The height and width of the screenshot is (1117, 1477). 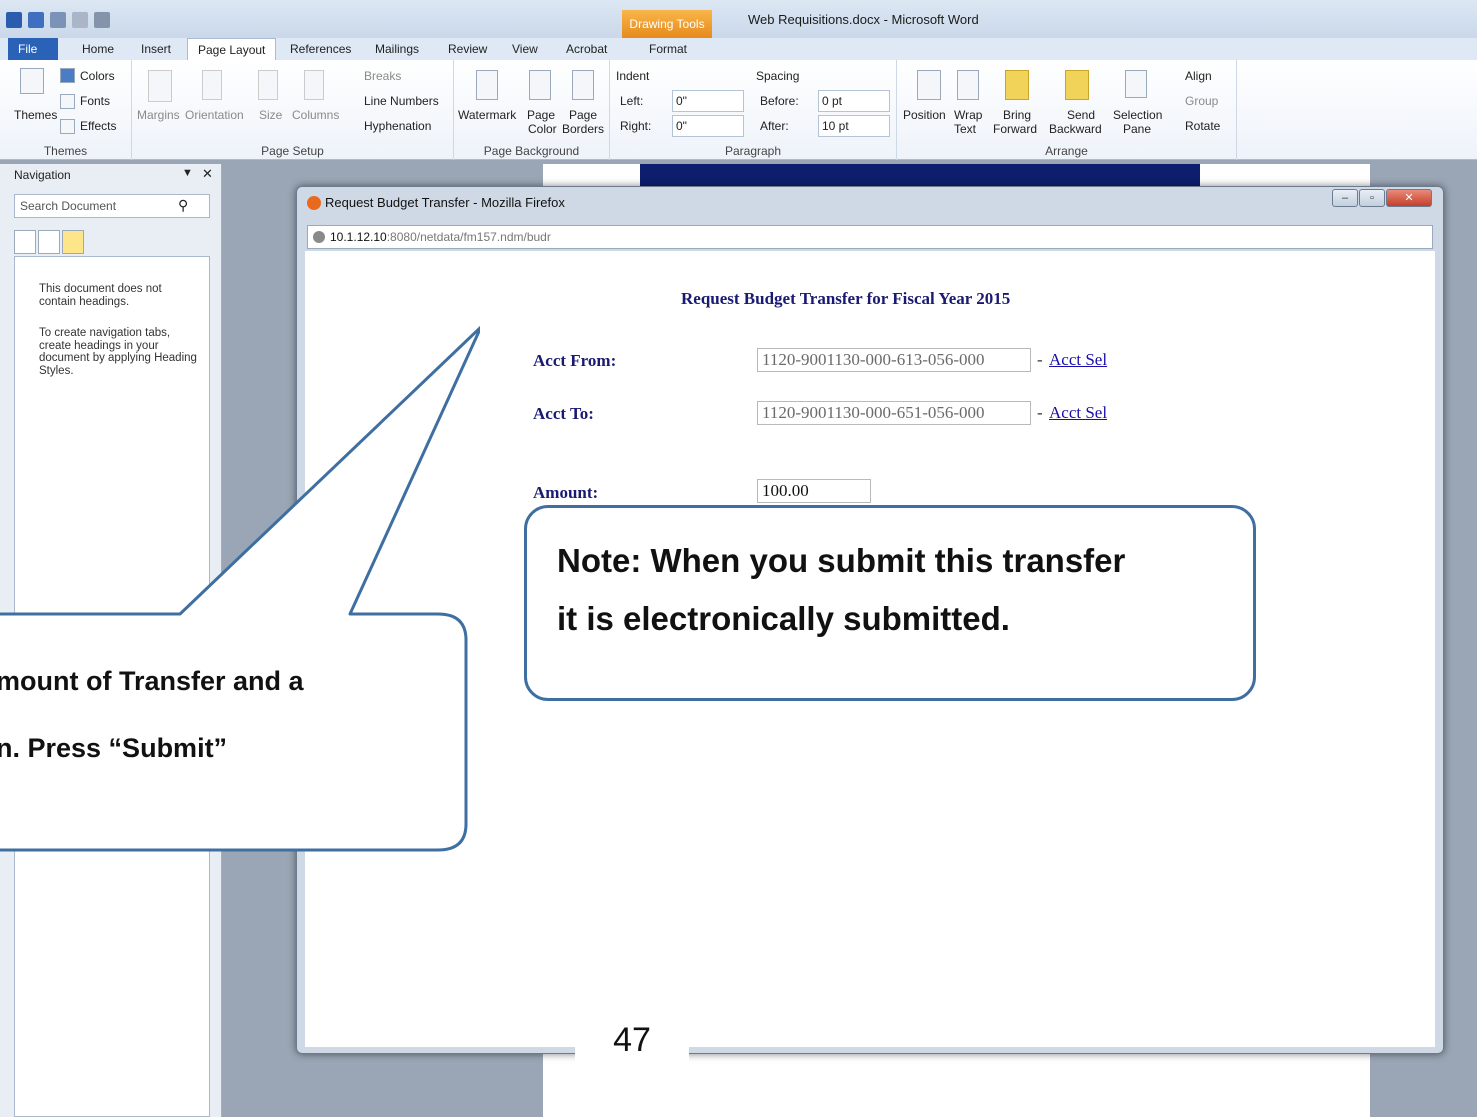 I want to click on columns-icon, so click(x=314, y=85).